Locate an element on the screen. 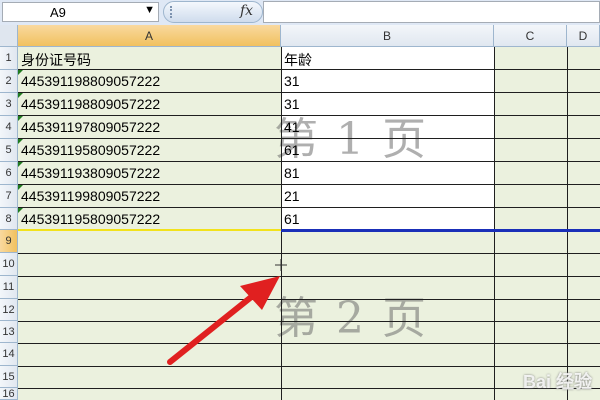 This screenshot has width=600, height=400. name-box-value: A9 is located at coordinates (58, 12).